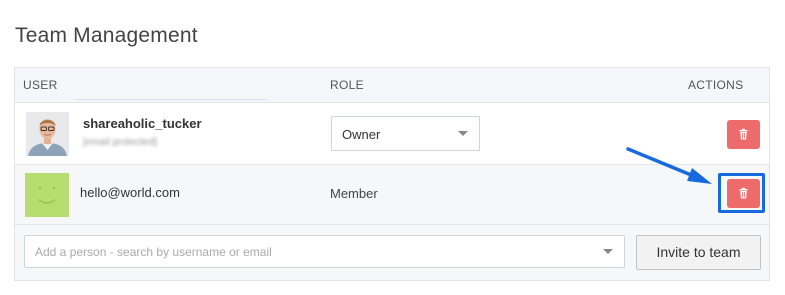 The height and width of the screenshot is (295, 785). Describe the element at coordinates (669, 165) in the screenshot. I see `arrow-icon` at that location.